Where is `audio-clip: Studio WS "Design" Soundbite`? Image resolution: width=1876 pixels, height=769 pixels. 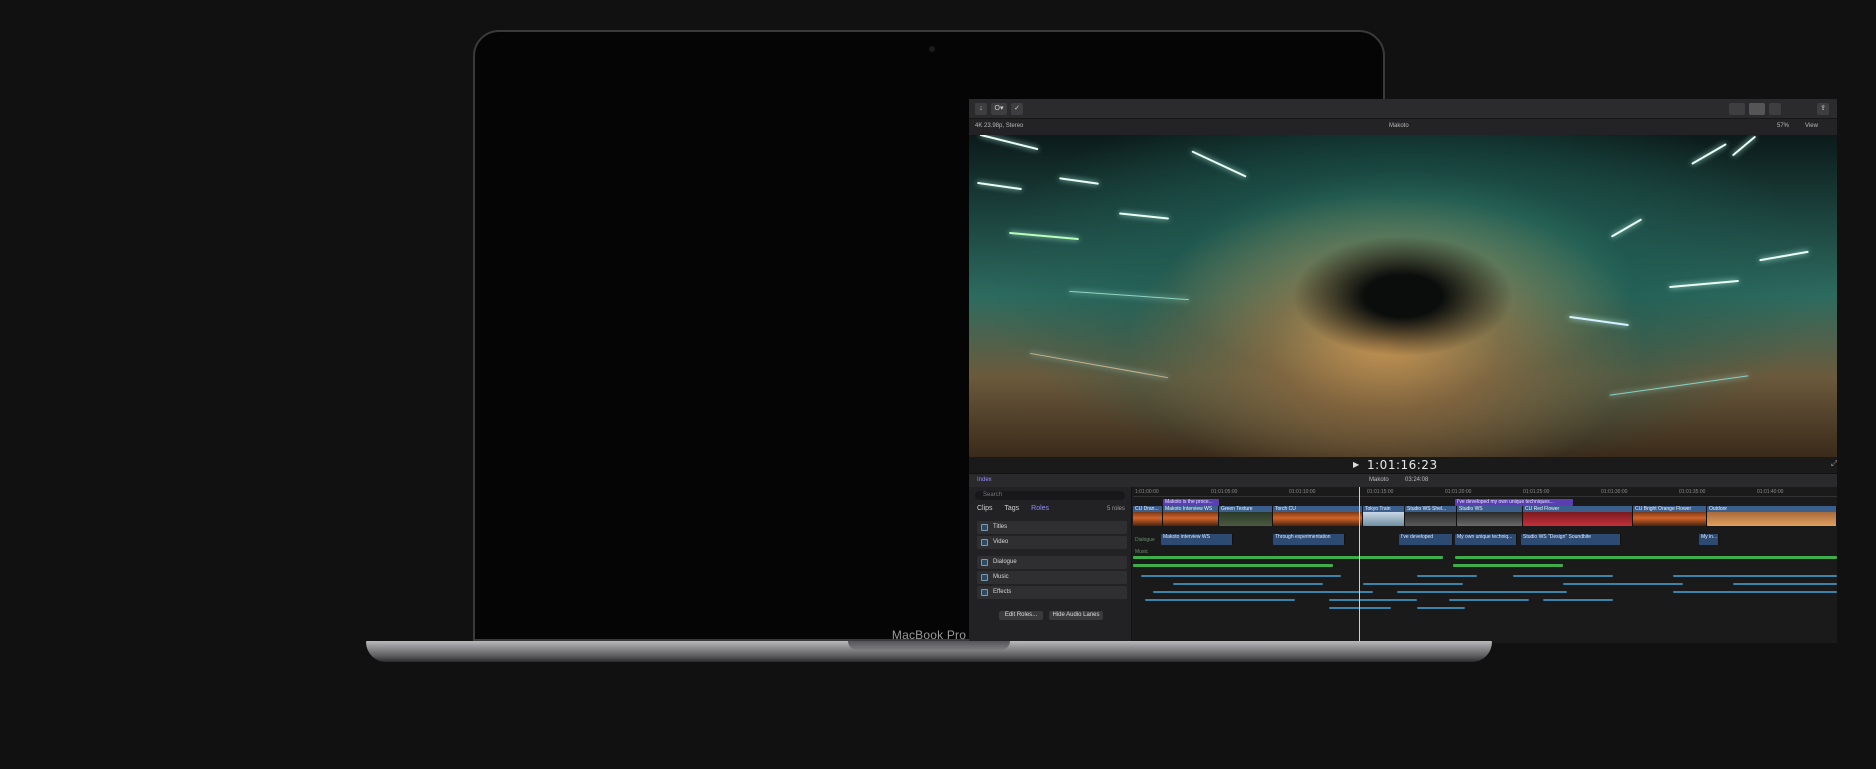
audio-clip: Studio WS "Design" Soundbite is located at coordinates (1571, 539).